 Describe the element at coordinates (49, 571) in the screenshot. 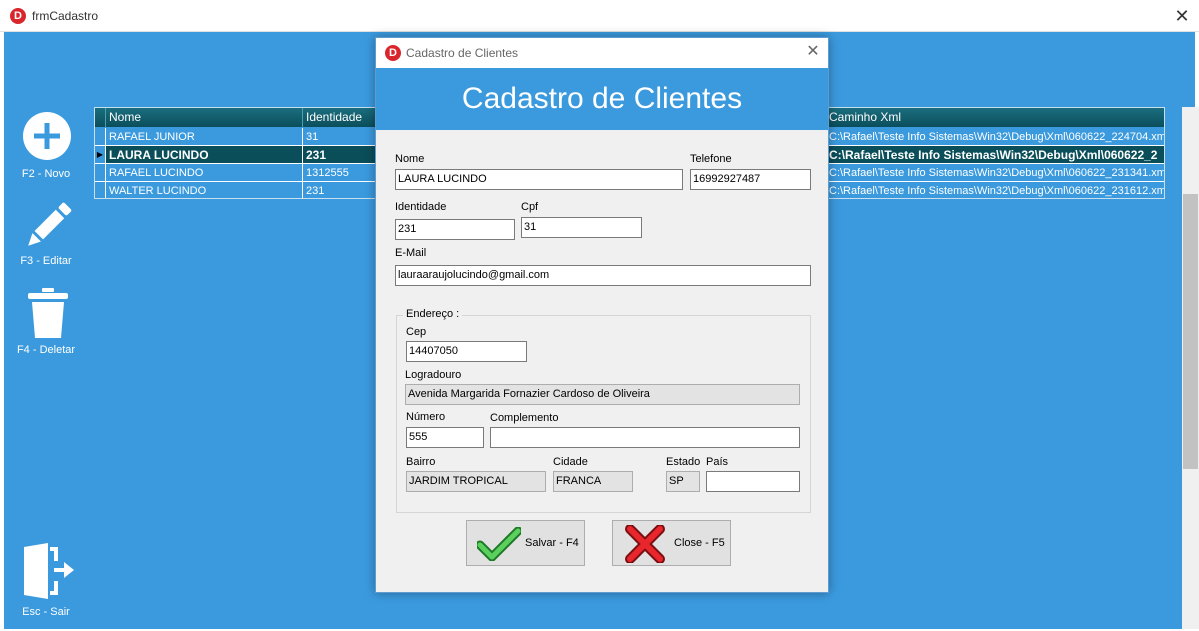

I see `exit-door-icon` at that location.